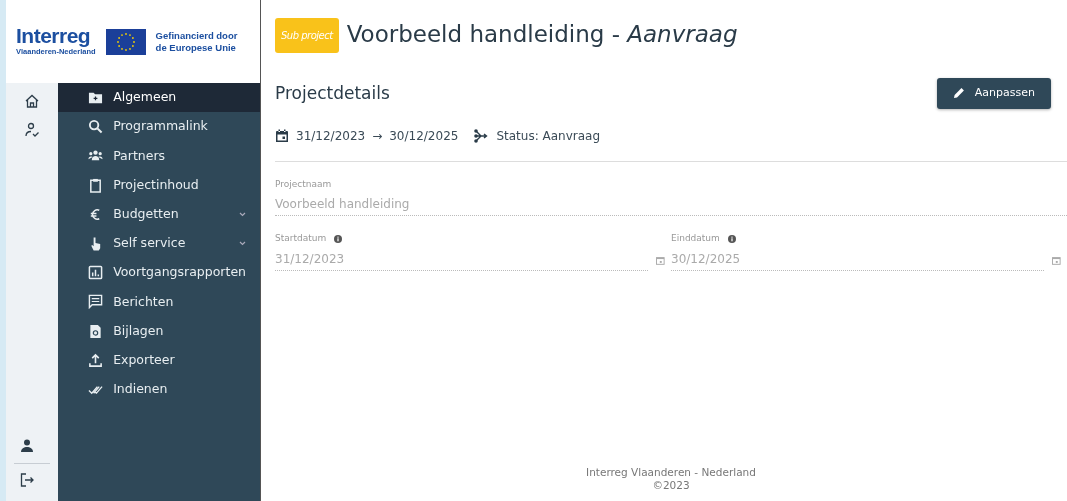 This screenshot has width=1067, height=501. I want to click on section-title: Projectdetails, so click(332, 93).